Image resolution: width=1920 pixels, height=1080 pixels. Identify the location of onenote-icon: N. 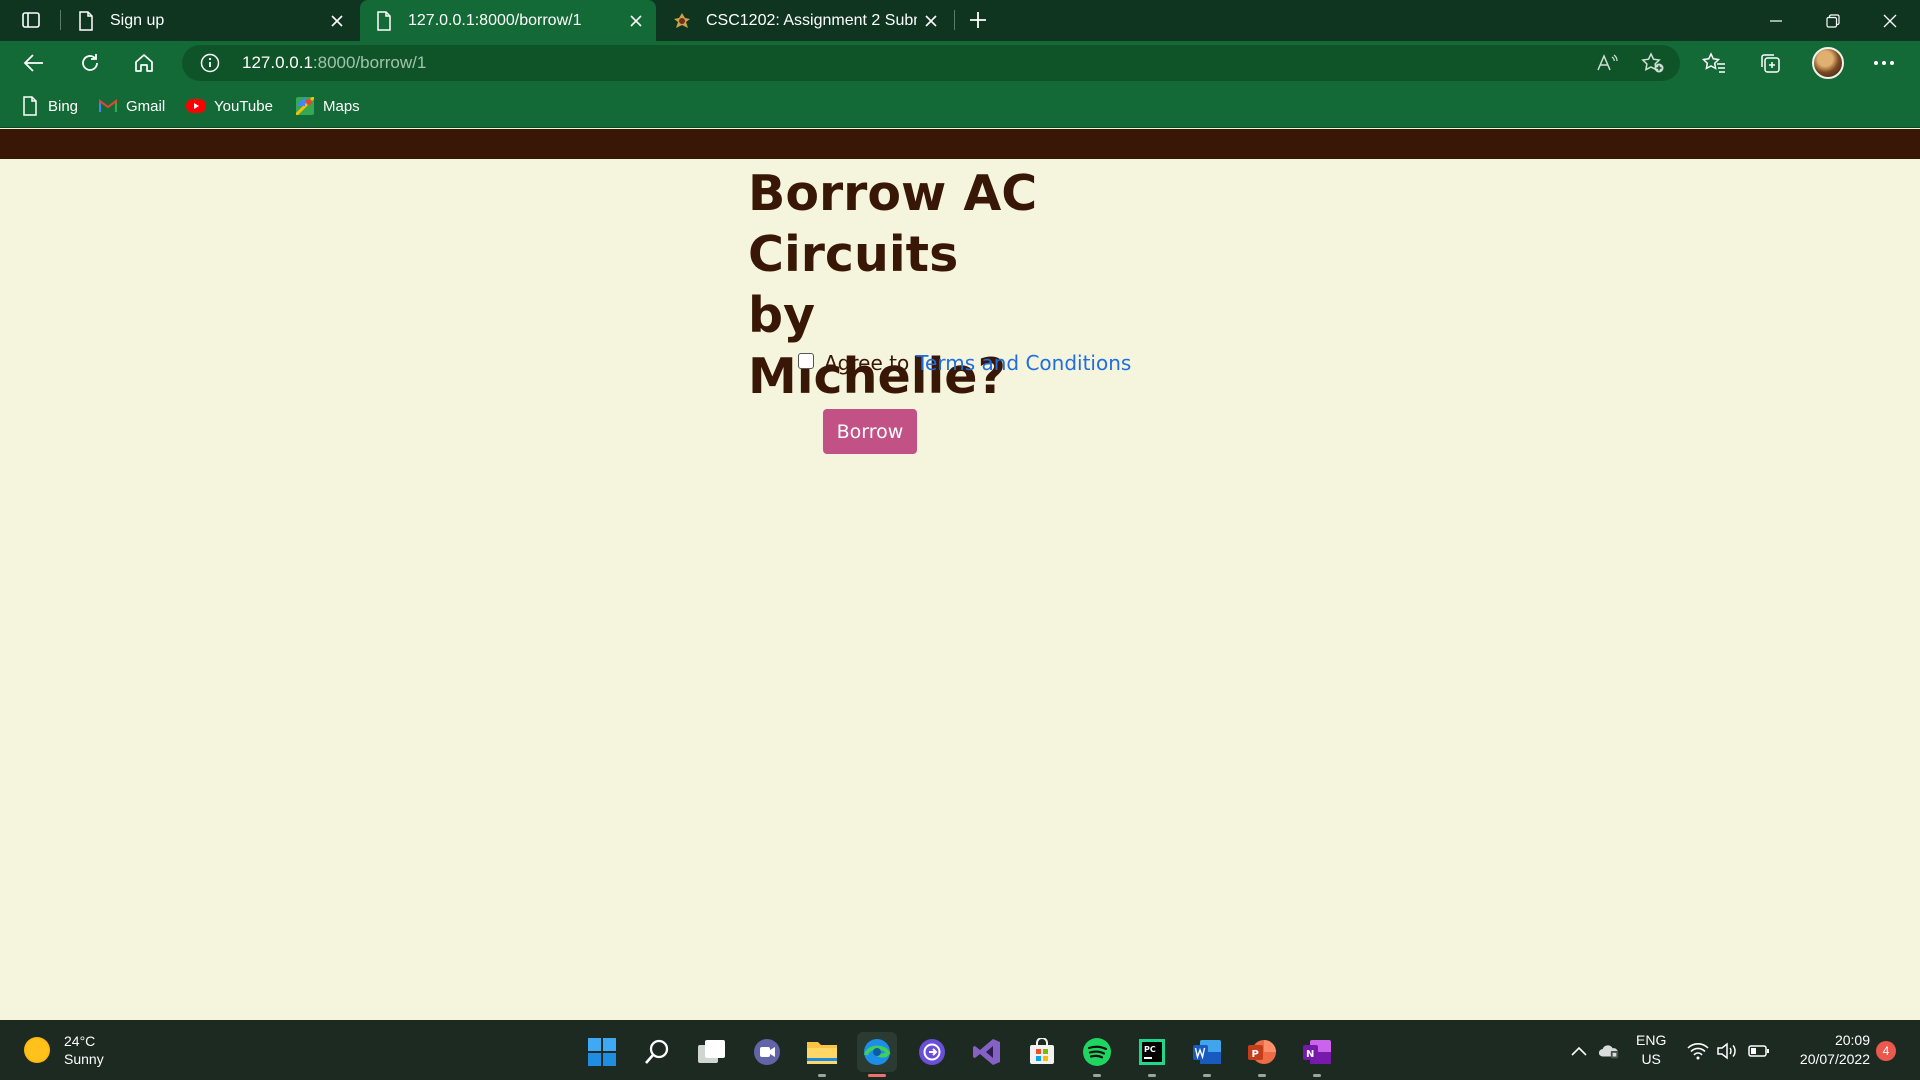
(1317, 1052).